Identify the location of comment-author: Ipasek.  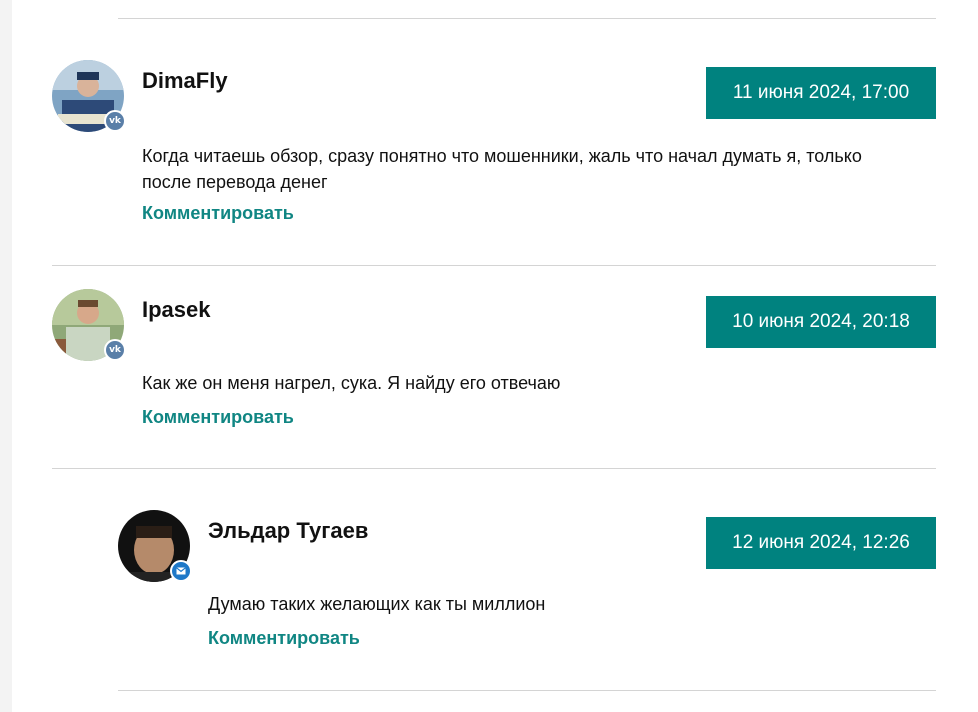
(176, 310).